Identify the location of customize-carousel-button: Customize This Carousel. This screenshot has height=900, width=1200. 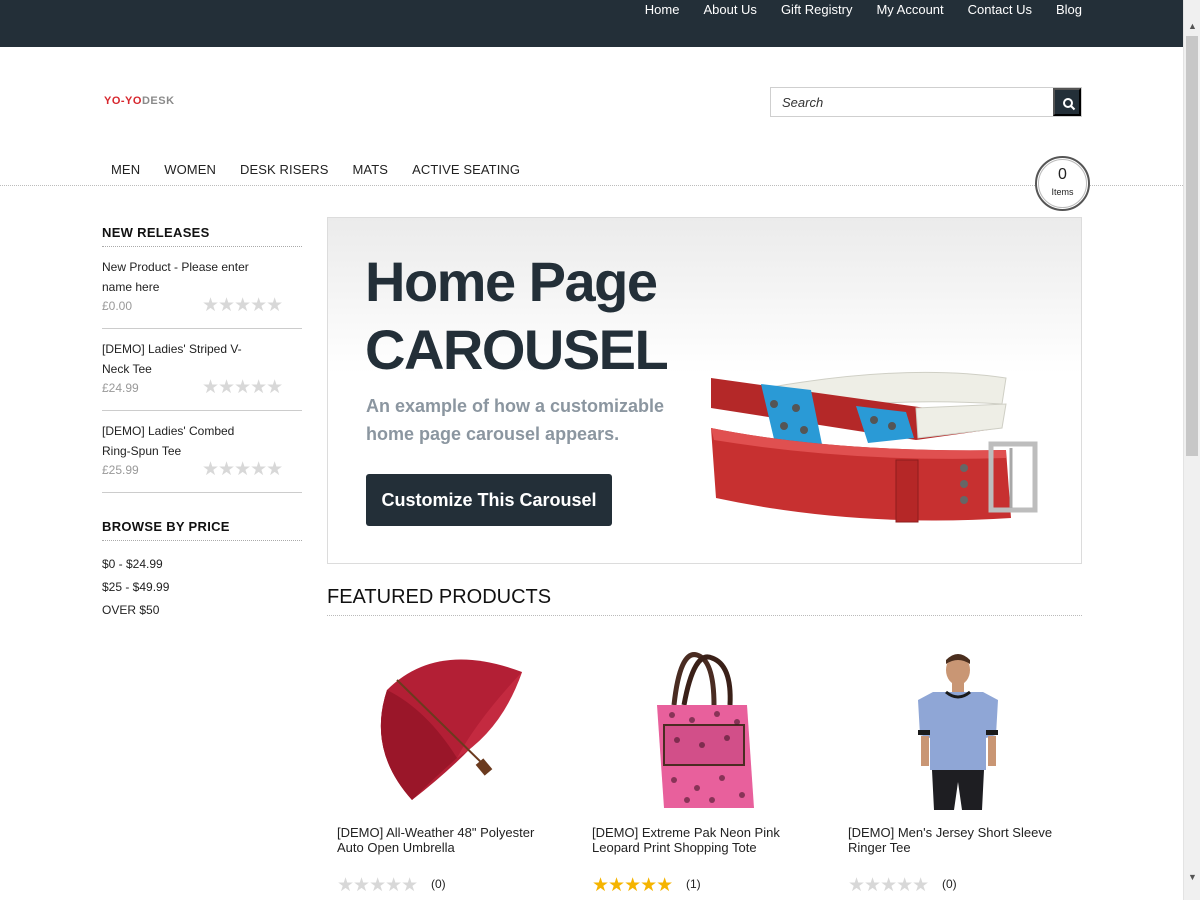
(489, 500).